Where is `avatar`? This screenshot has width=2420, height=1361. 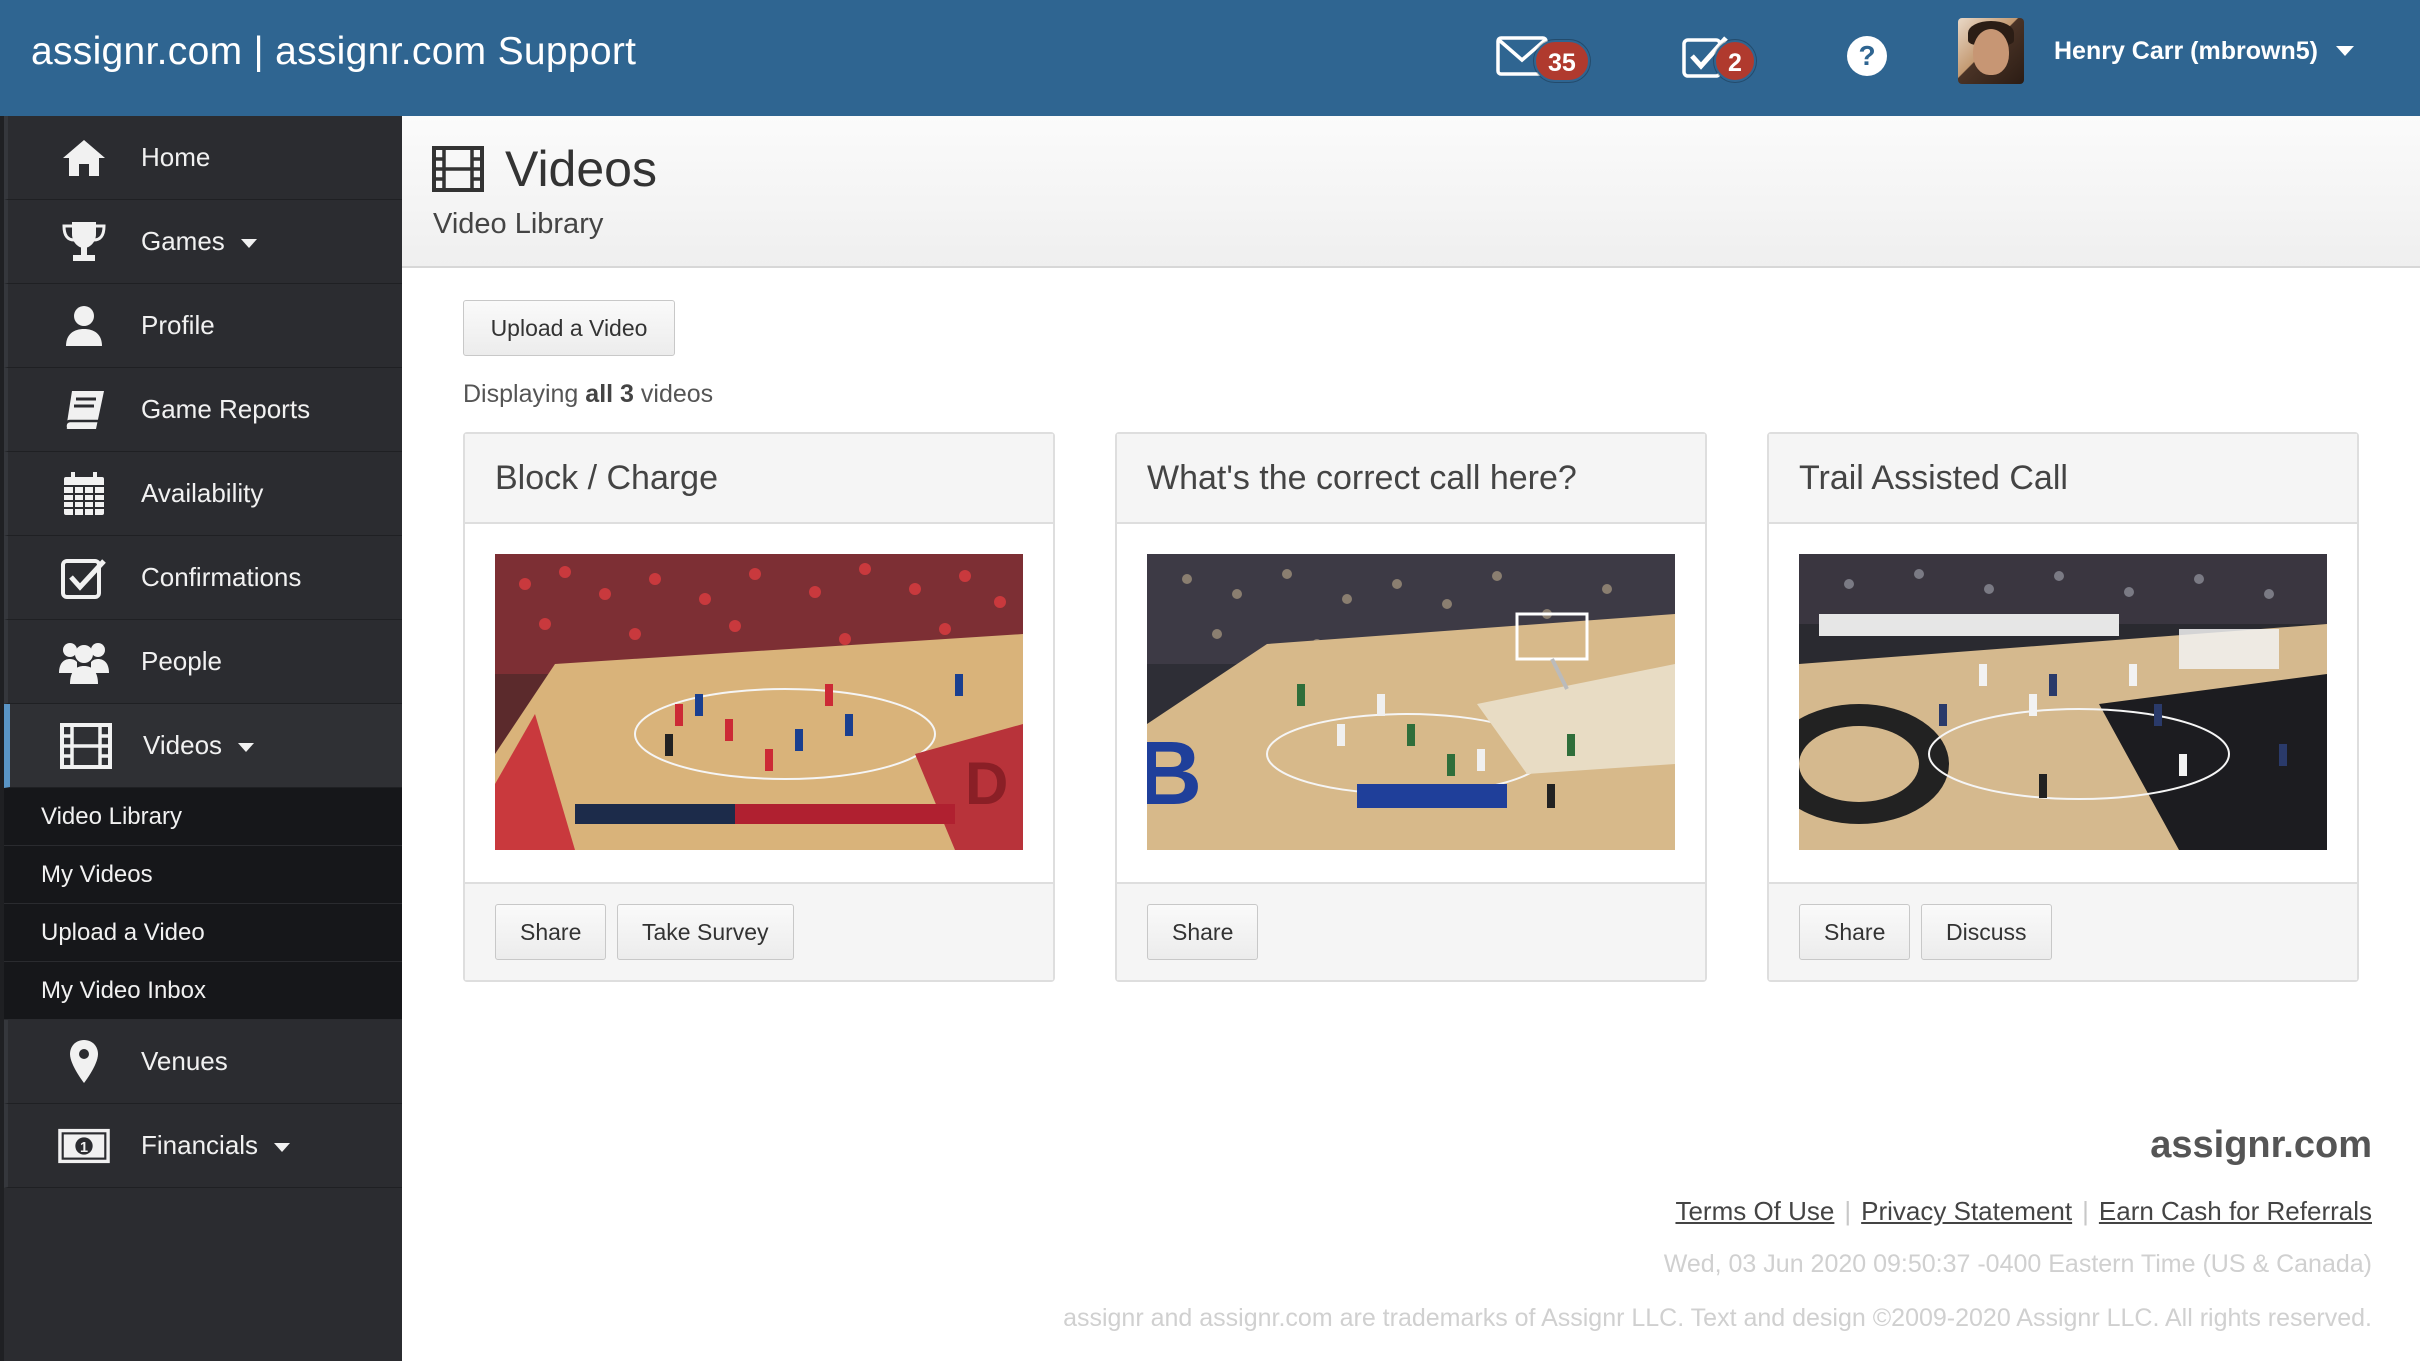
avatar is located at coordinates (1991, 51).